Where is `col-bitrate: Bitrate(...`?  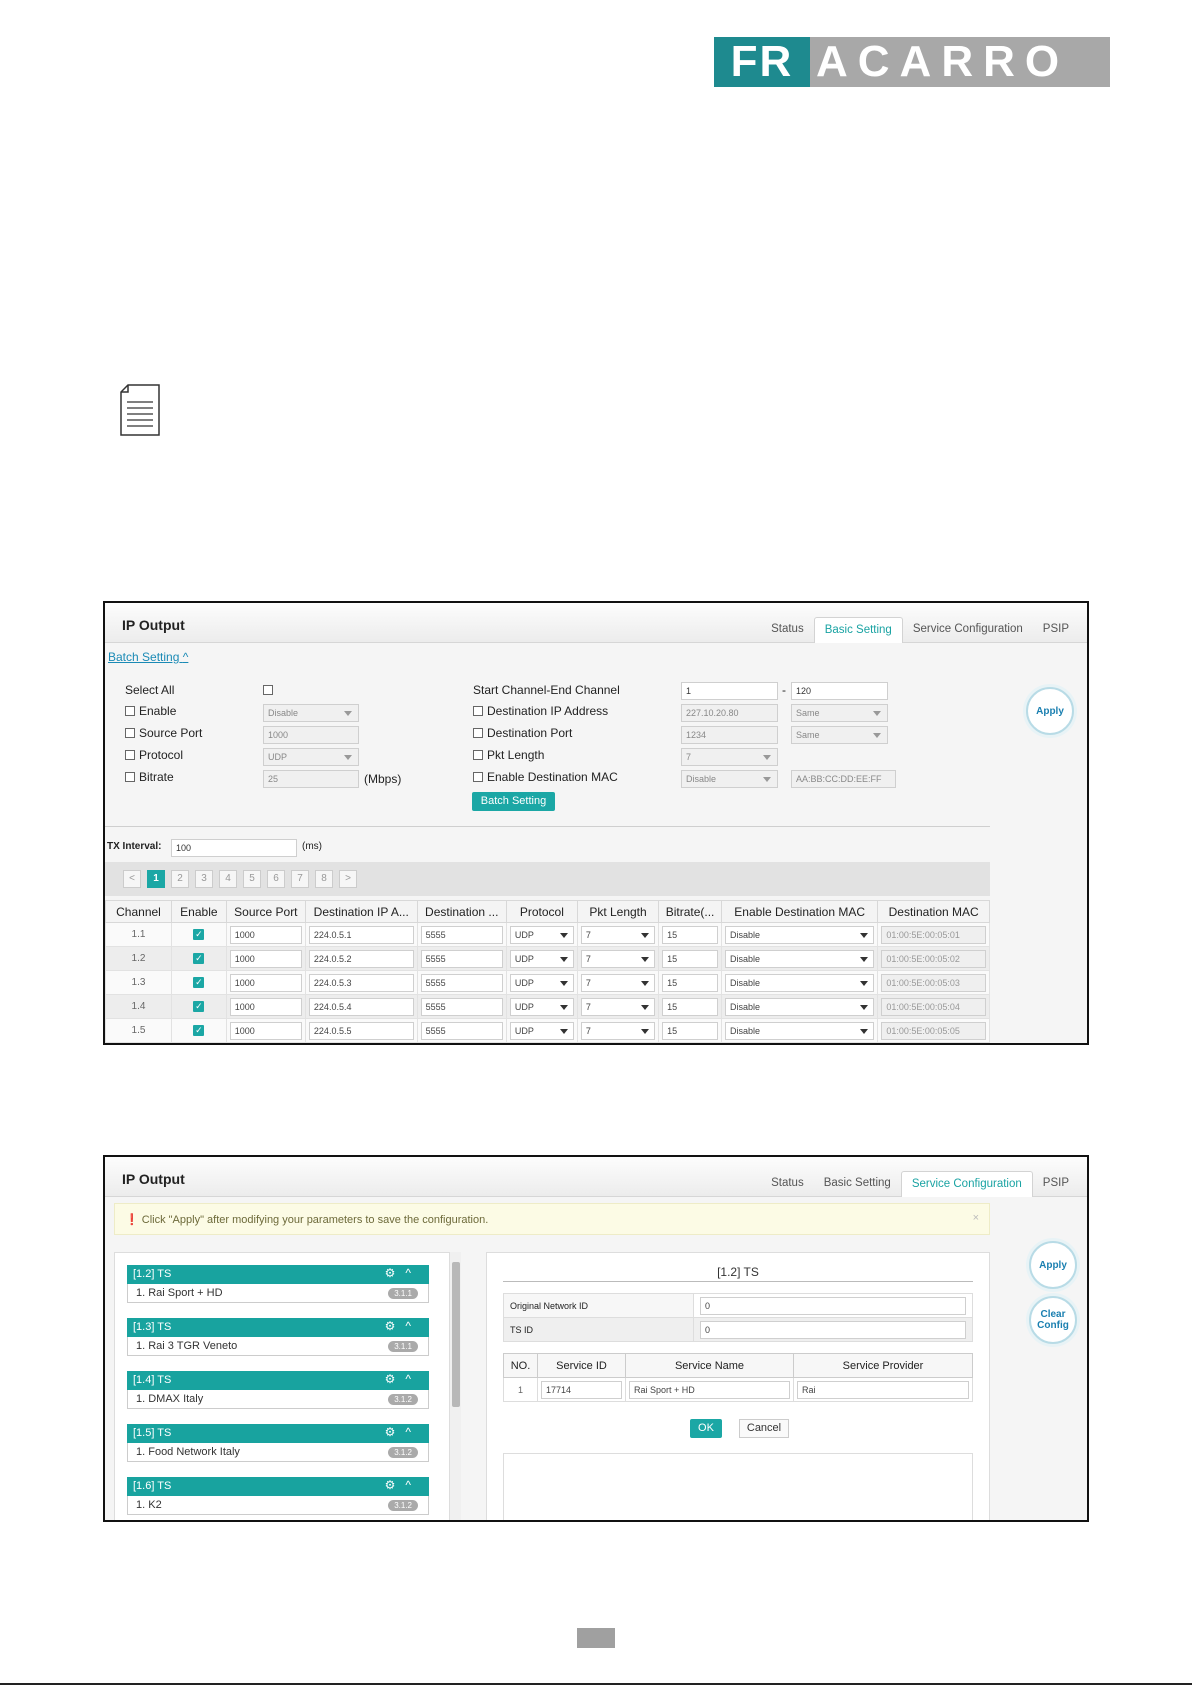
col-bitrate: Bitrate(... is located at coordinates (690, 911).